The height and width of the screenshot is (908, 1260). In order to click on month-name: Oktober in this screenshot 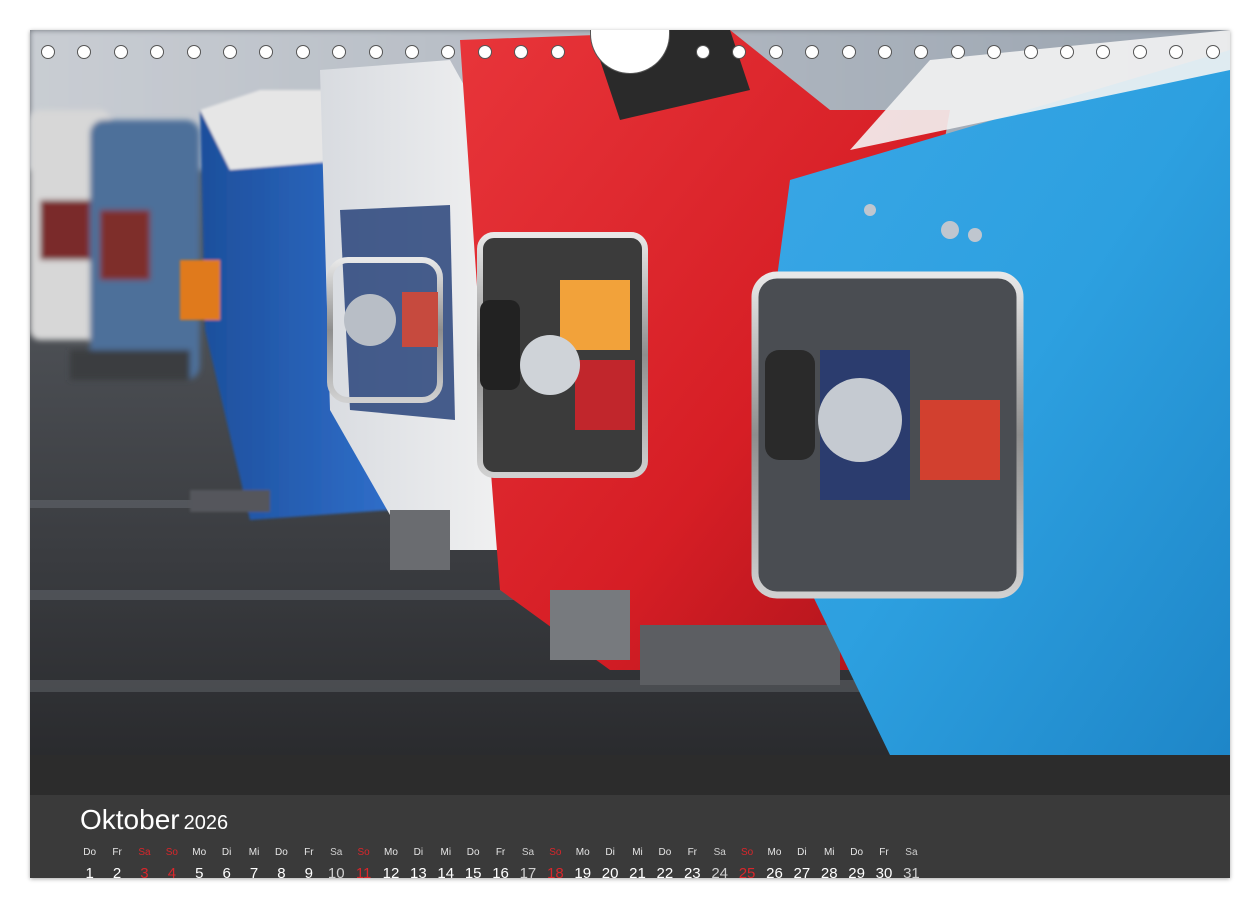, I will do `click(130, 819)`.